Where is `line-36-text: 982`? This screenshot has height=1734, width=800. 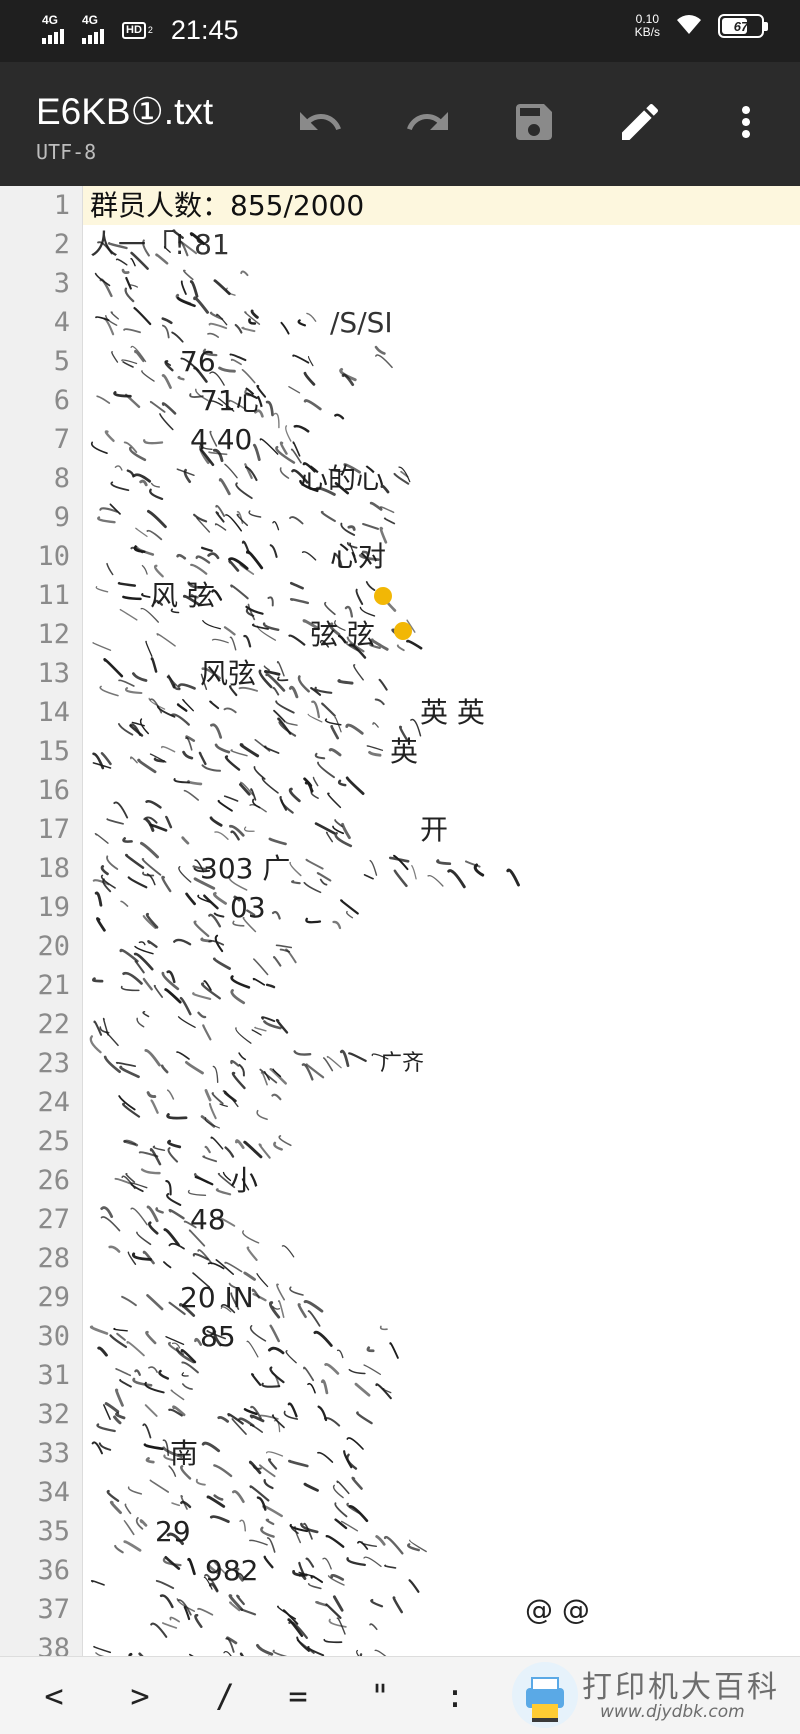 line-36-text: 982 is located at coordinates (231, 1570).